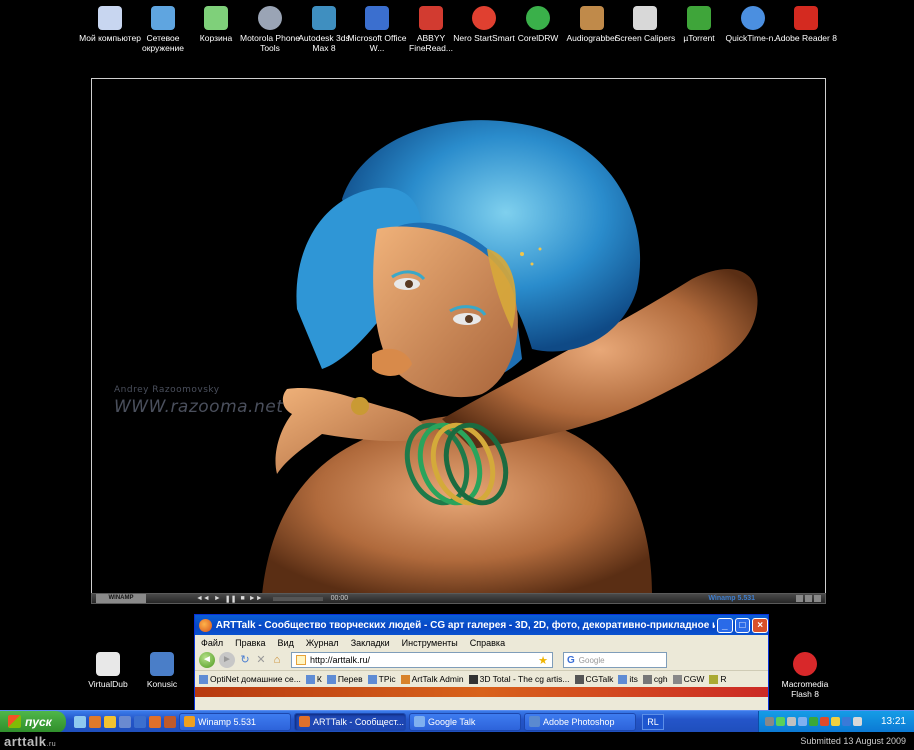 The height and width of the screenshot is (750, 914). I want to click on bookmark-item: cgh, so click(655, 679).